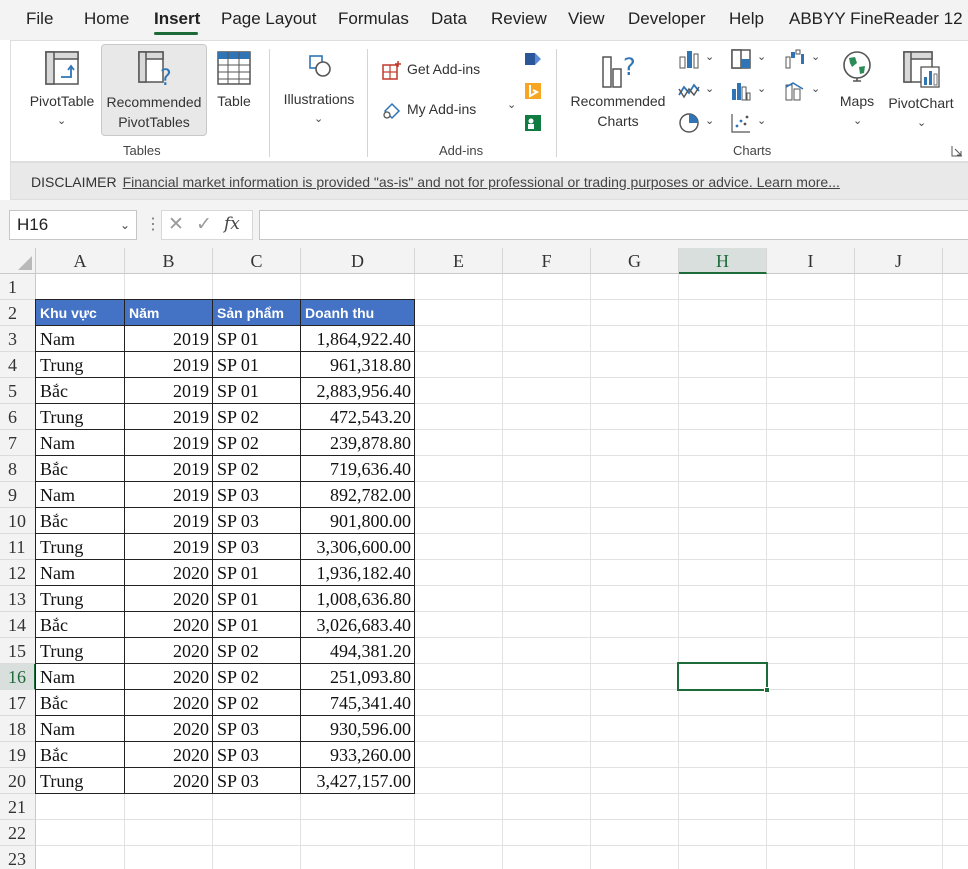 The width and height of the screenshot is (968, 869). What do you see at coordinates (154, 90) in the screenshot?
I see `recommended-pivottables-button: ? Recommended PivotTables` at bounding box center [154, 90].